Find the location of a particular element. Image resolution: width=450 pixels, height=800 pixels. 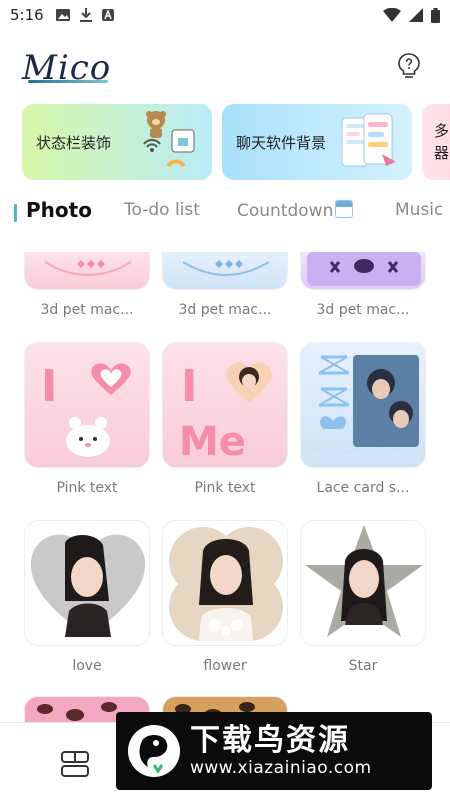

banner-more: 多 器 is located at coordinates (436, 142).